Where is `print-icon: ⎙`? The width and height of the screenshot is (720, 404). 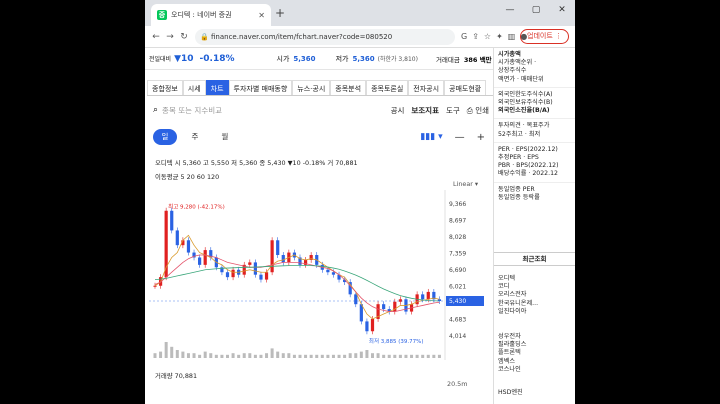
print-icon: ⎙ is located at coordinates (469, 110).